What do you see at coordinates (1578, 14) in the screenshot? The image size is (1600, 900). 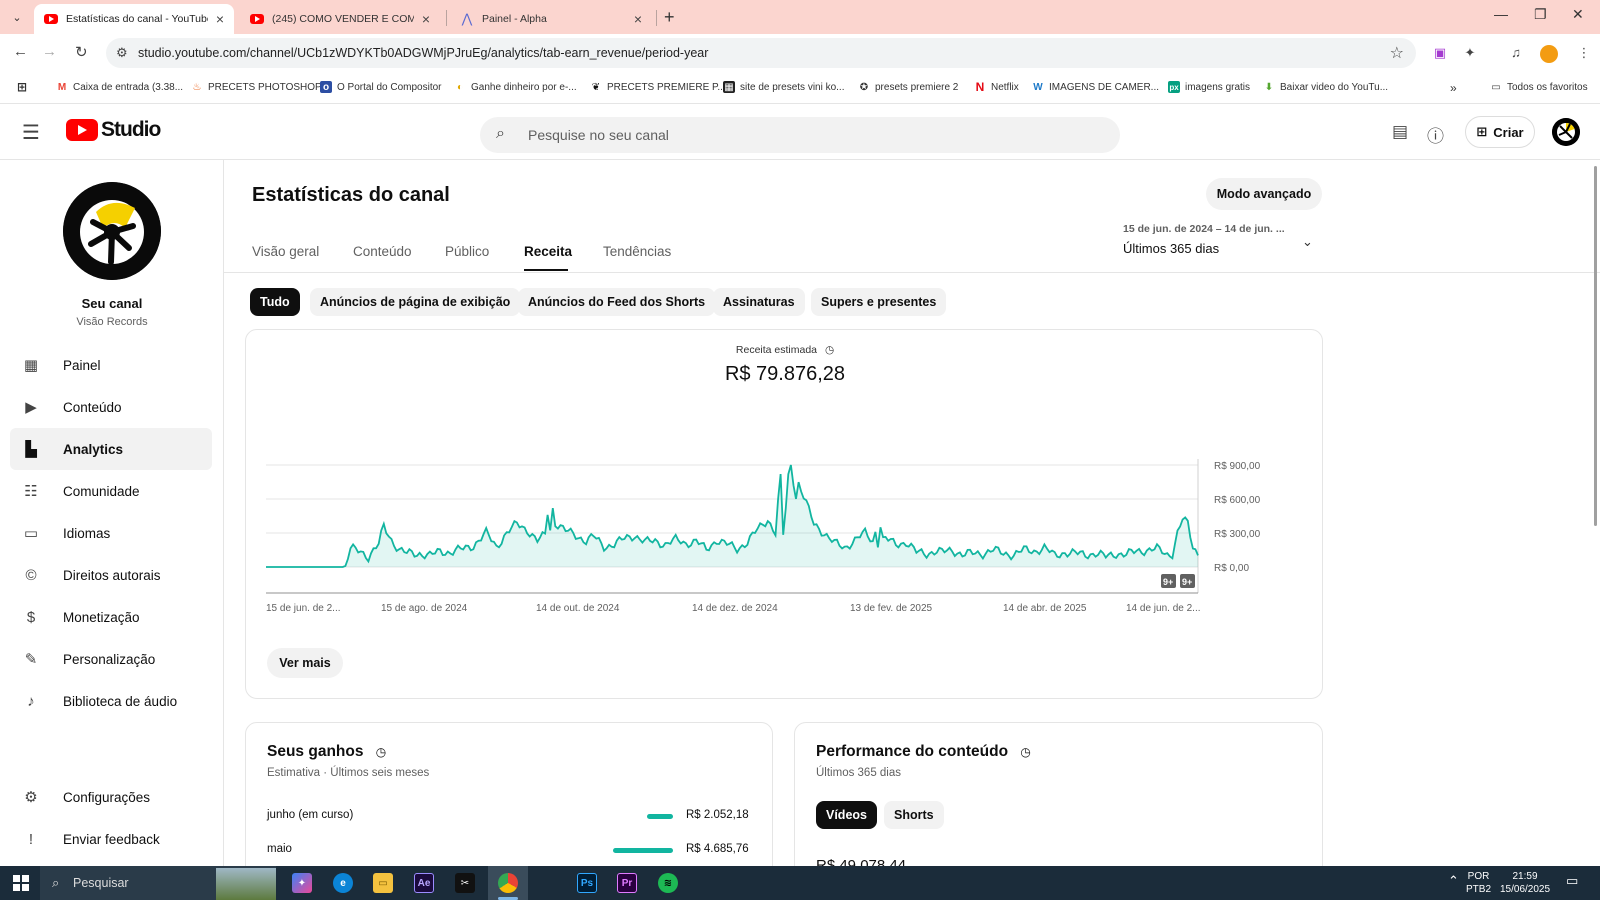 I see `close-window-icon: ✕` at bounding box center [1578, 14].